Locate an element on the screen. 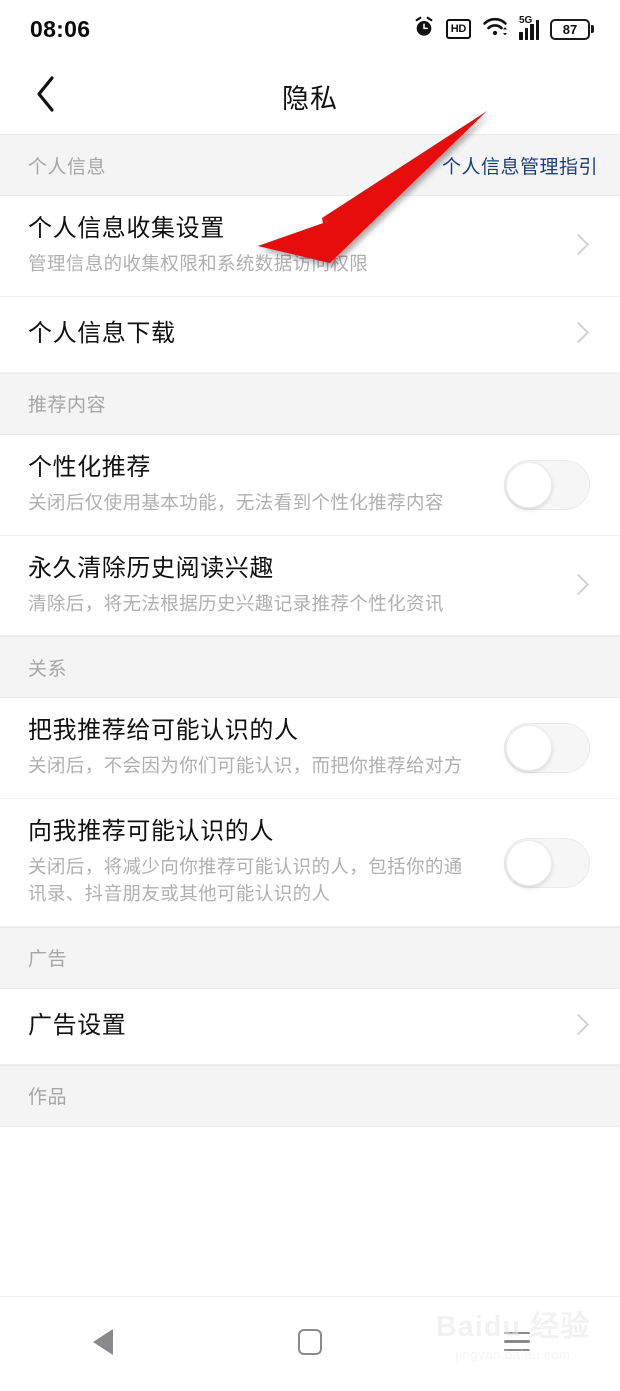 The image size is (620, 1391). row-texts: 个性化推荐关闭后仅使用基本功能，无法看到个性化推荐内容 is located at coordinates (266, 485).